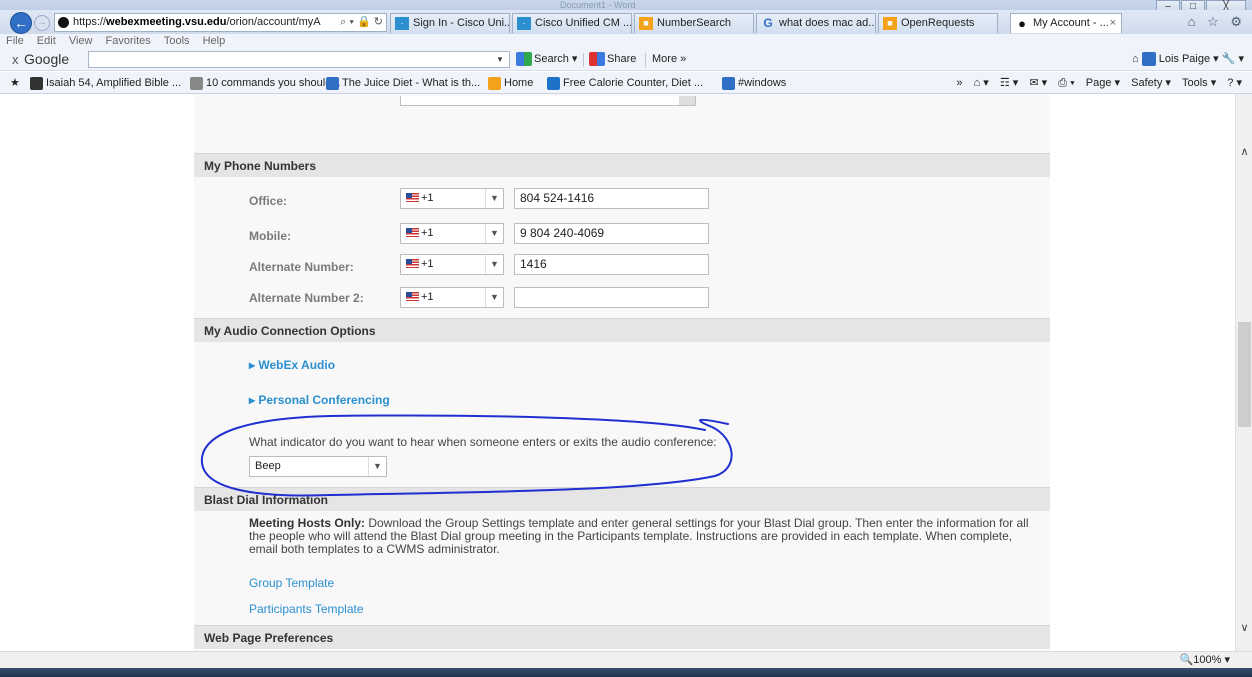 This screenshot has height=677, width=1252. What do you see at coordinates (694, 23) in the screenshot?
I see `tab-number-search: ■ NumberSearch` at bounding box center [694, 23].